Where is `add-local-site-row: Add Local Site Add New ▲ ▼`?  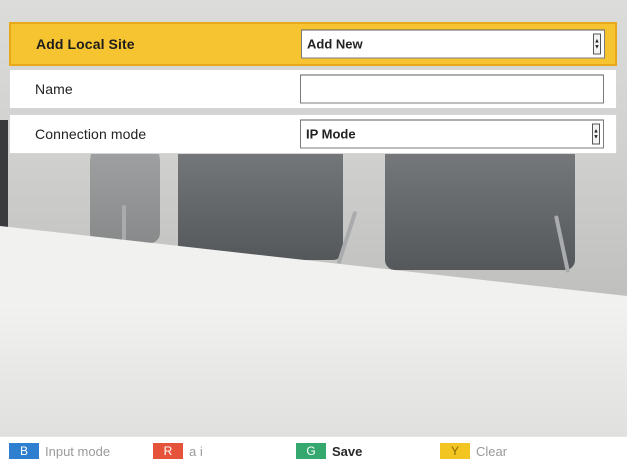 add-local-site-row: Add Local Site Add New ▲ ▼ is located at coordinates (313, 44).